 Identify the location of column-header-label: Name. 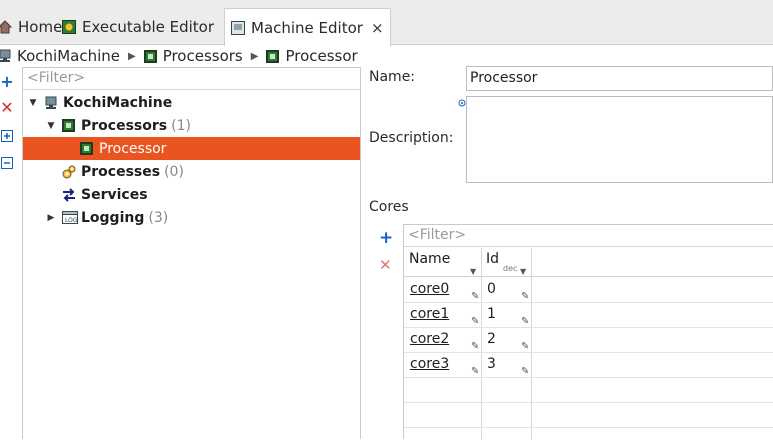
(430, 259).